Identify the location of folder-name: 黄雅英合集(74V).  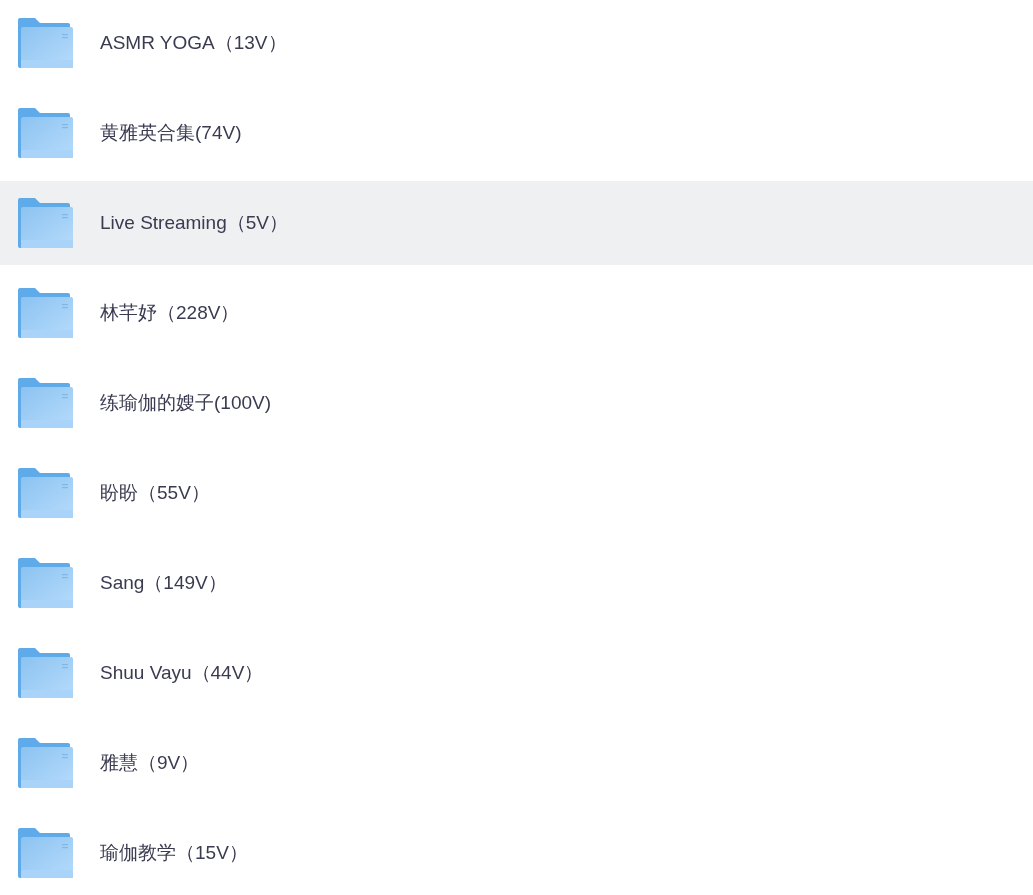
(171, 133).